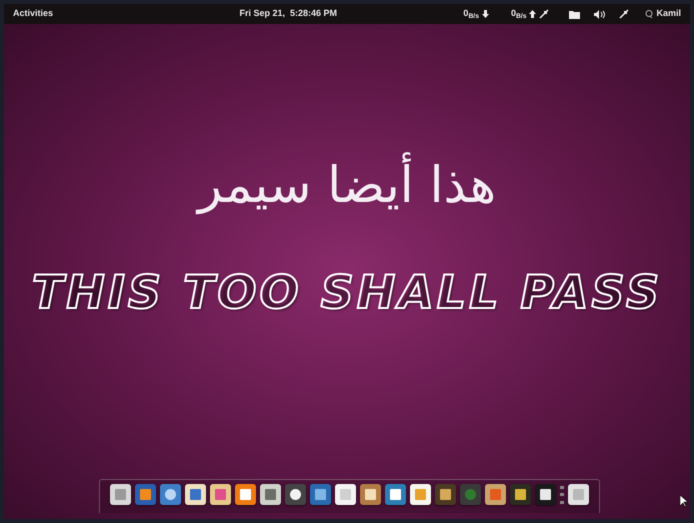 This screenshot has height=523, width=694. Describe the element at coordinates (347, 185) in the screenshot. I see `wallpaper-arabic-text: هذا أيضا سيمر` at that location.